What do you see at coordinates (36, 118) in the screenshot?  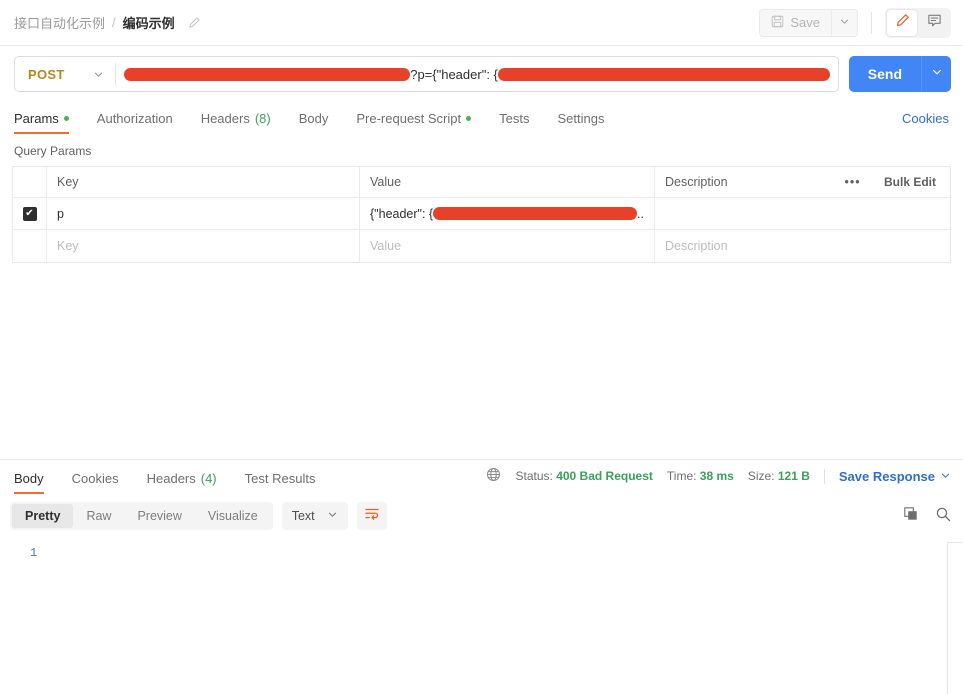 I see `tab-params-label: Params` at bounding box center [36, 118].